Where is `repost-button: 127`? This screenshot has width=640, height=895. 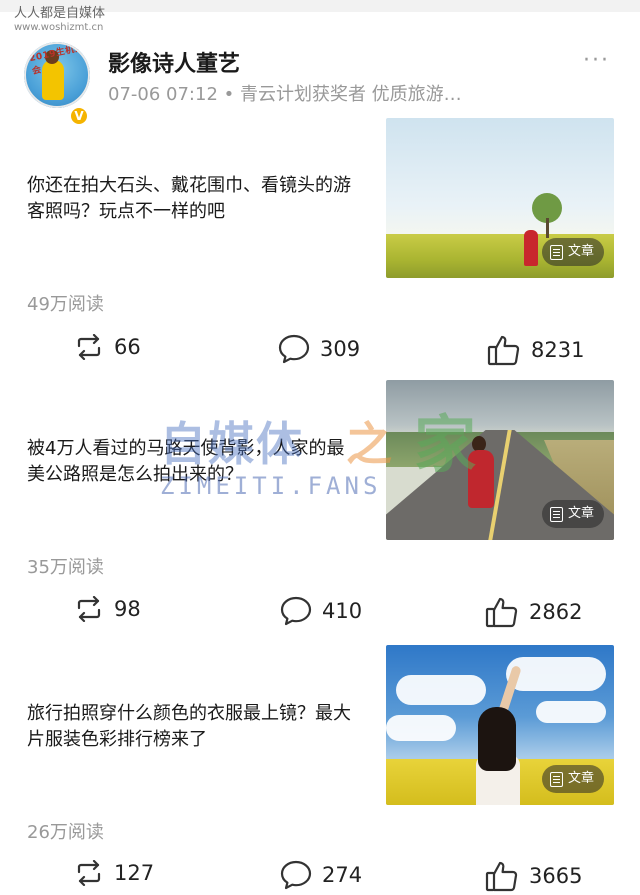 repost-button: 127 is located at coordinates (114, 873).